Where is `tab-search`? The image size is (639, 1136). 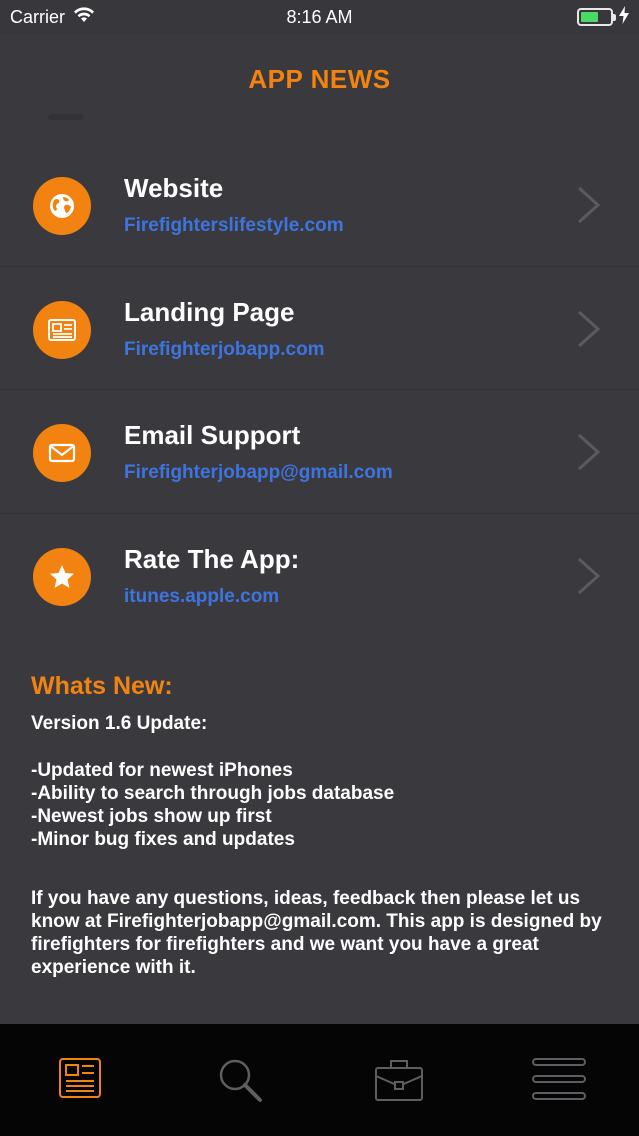
tab-search is located at coordinates (240, 1080).